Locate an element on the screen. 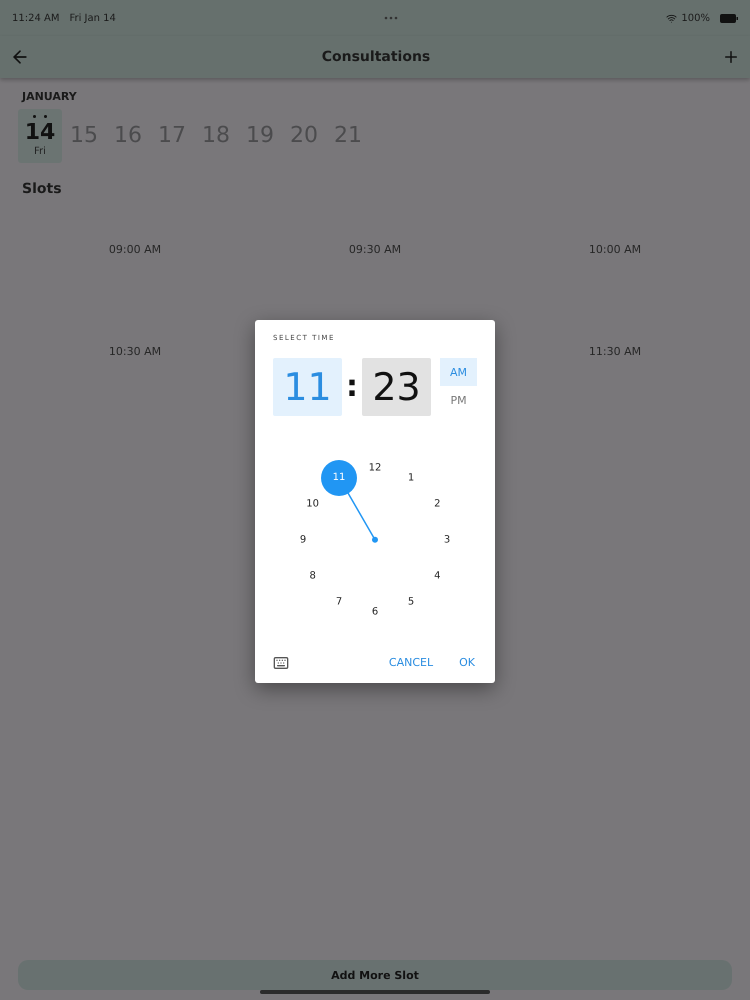 The image size is (750, 1000). clock-hour: 11 is located at coordinates (339, 478).